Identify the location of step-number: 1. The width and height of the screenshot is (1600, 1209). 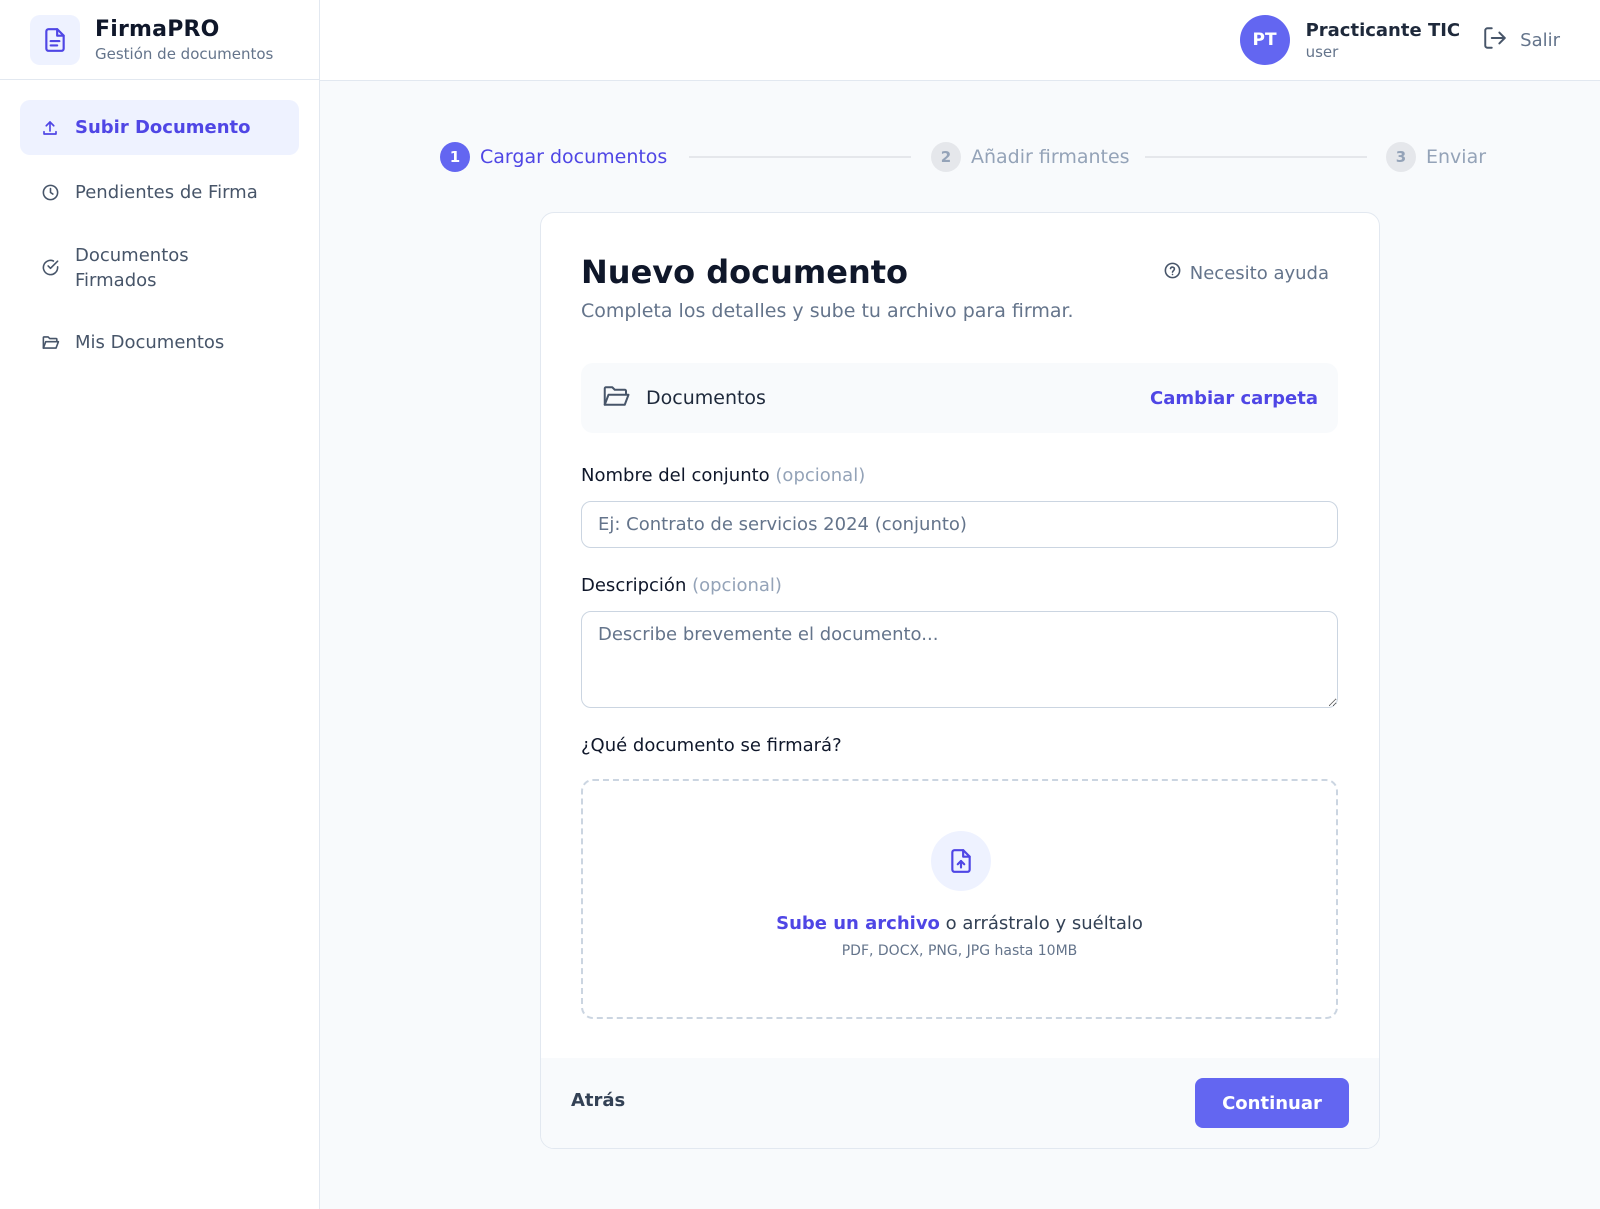
(455, 157).